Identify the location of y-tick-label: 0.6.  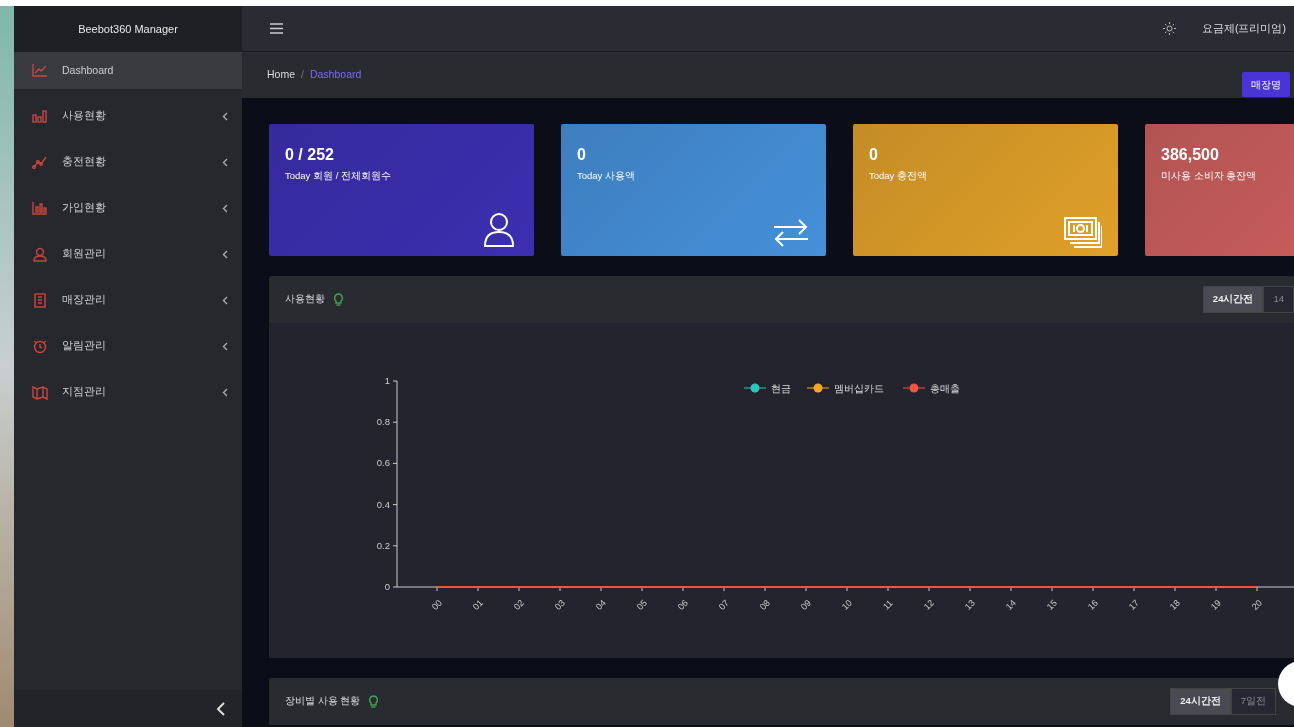
(383, 463).